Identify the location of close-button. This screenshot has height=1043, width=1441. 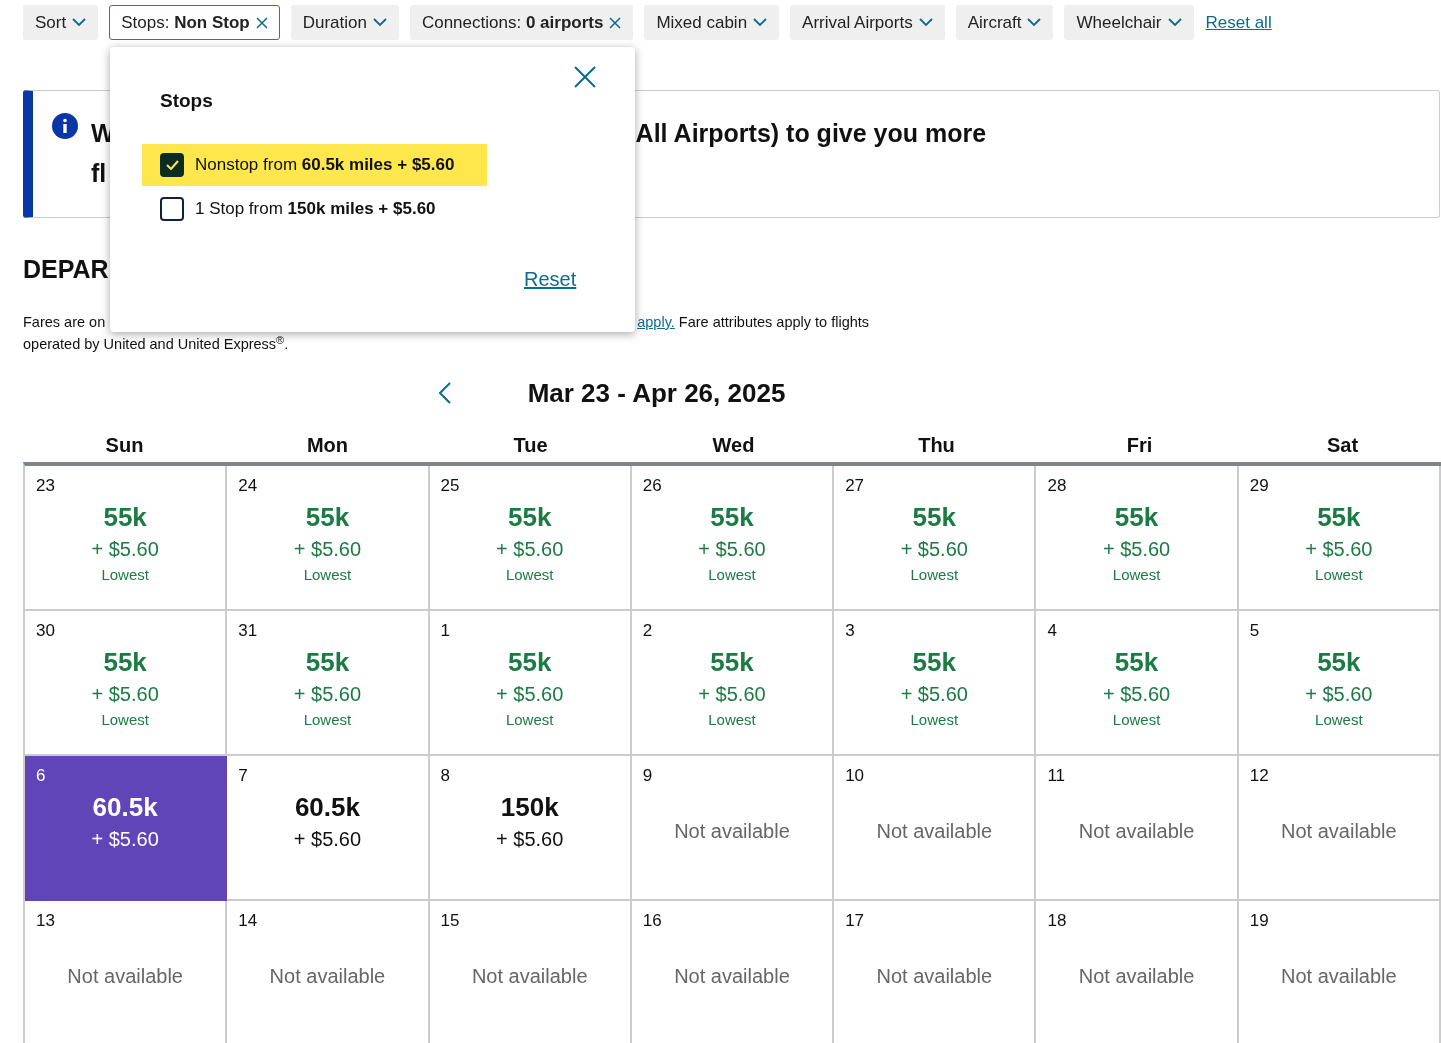
(585, 77).